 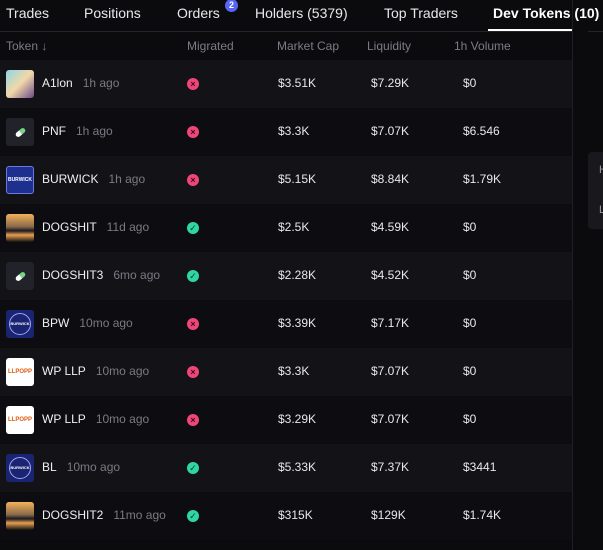 I want to click on active-tab-indicator, so click(x=530, y=30).